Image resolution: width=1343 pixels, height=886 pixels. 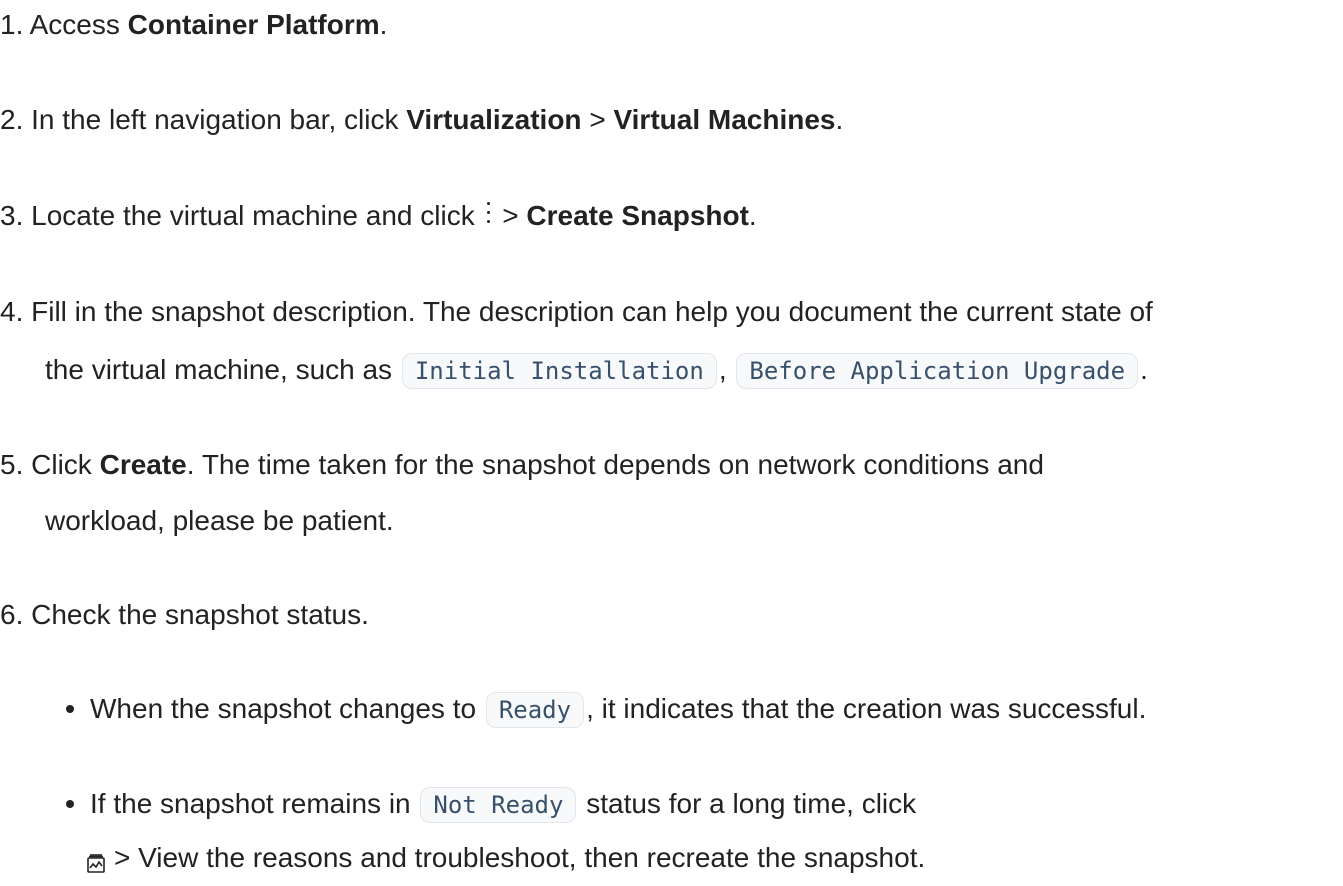 I want to click on step-5-line-2: workload, please be patient., so click(x=219, y=521).